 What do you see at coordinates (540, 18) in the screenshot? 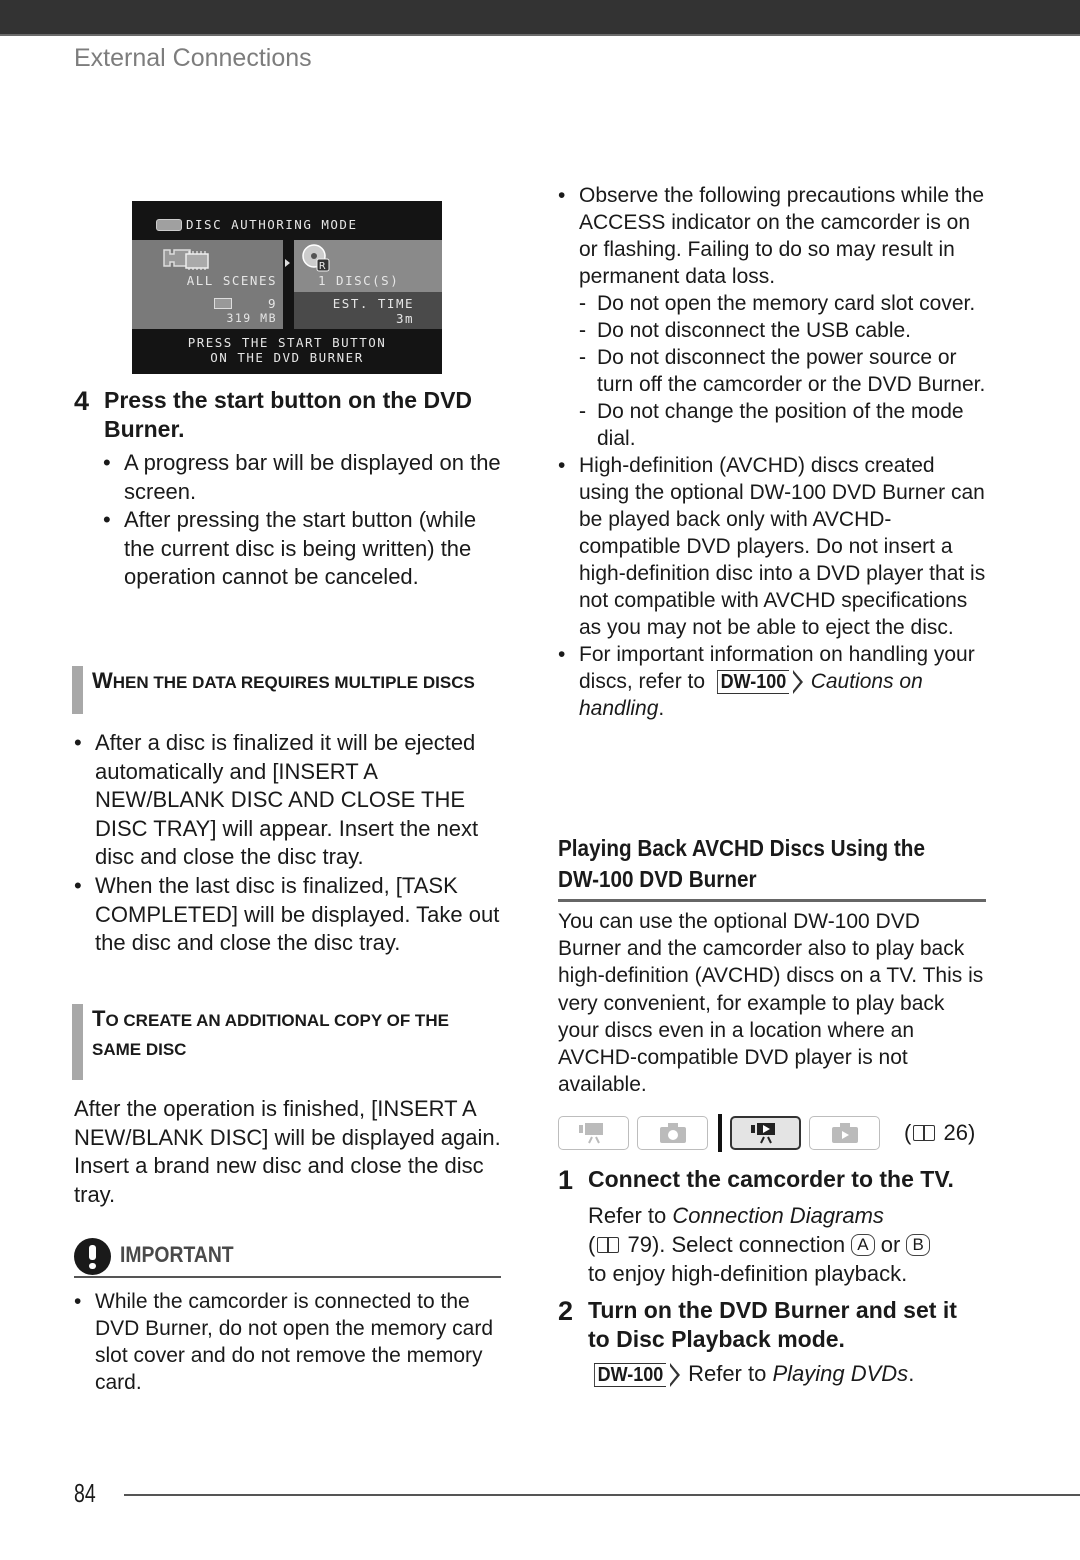
I see `top-banner` at bounding box center [540, 18].